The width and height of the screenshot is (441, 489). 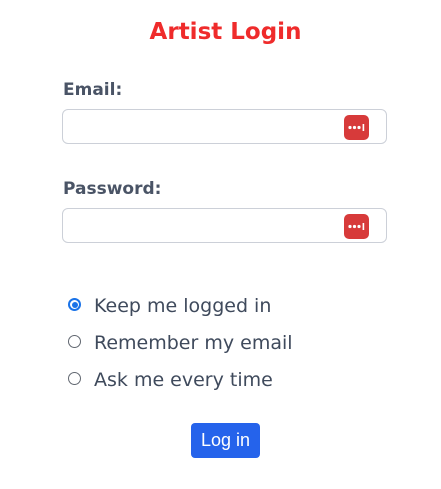 What do you see at coordinates (183, 306) in the screenshot?
I see `radio-label: Keep me logged in` at bounding box center [183, 306].